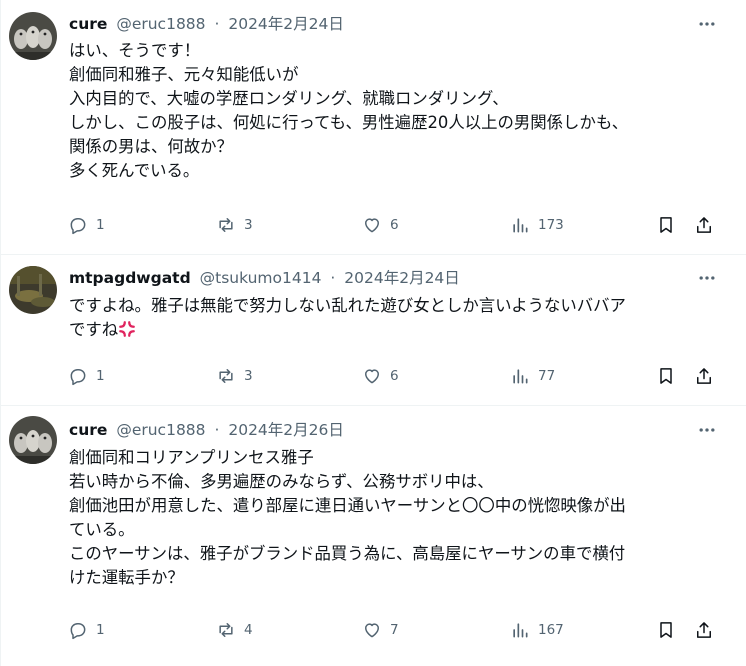  Describe the element at coordinates (347, 505) in the screenshot. I see `tweet-line: 創価池田が用意した、遣り部屋に連日通いヤーサンと〇〇中の恍惚映像が出` at that location.